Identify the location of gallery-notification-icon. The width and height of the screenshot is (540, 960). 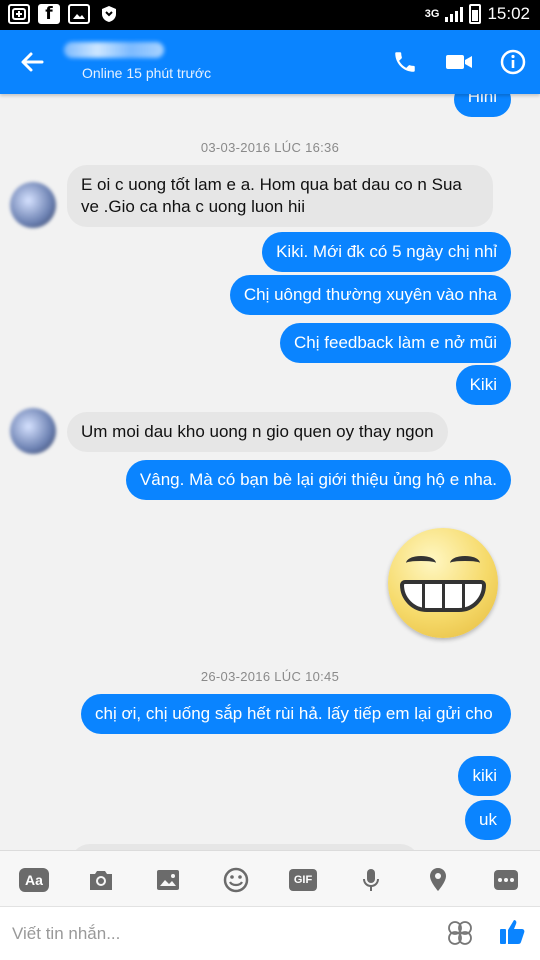
(79, 14).